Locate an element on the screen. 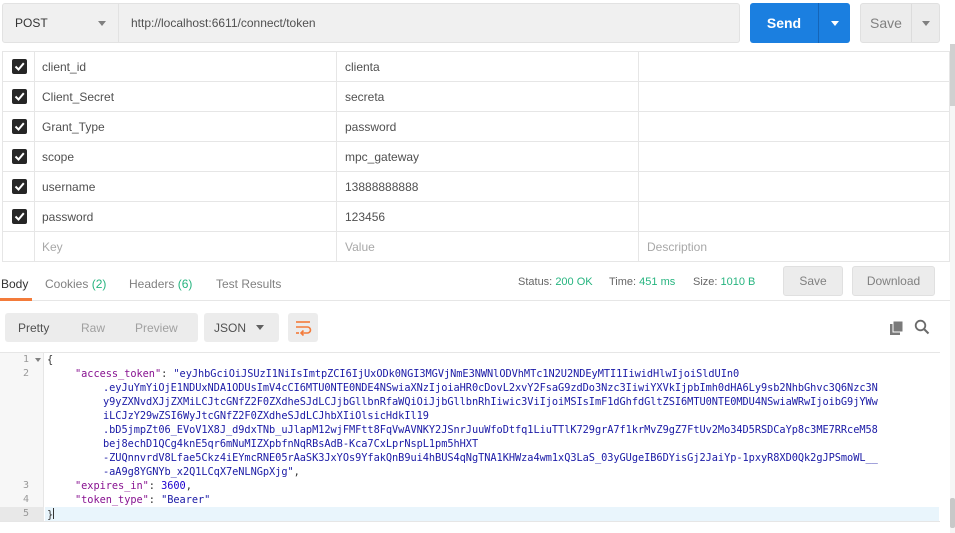 The image size is (955, 533). editor-scrollbar-thumb is located at coordinates (952, 513).